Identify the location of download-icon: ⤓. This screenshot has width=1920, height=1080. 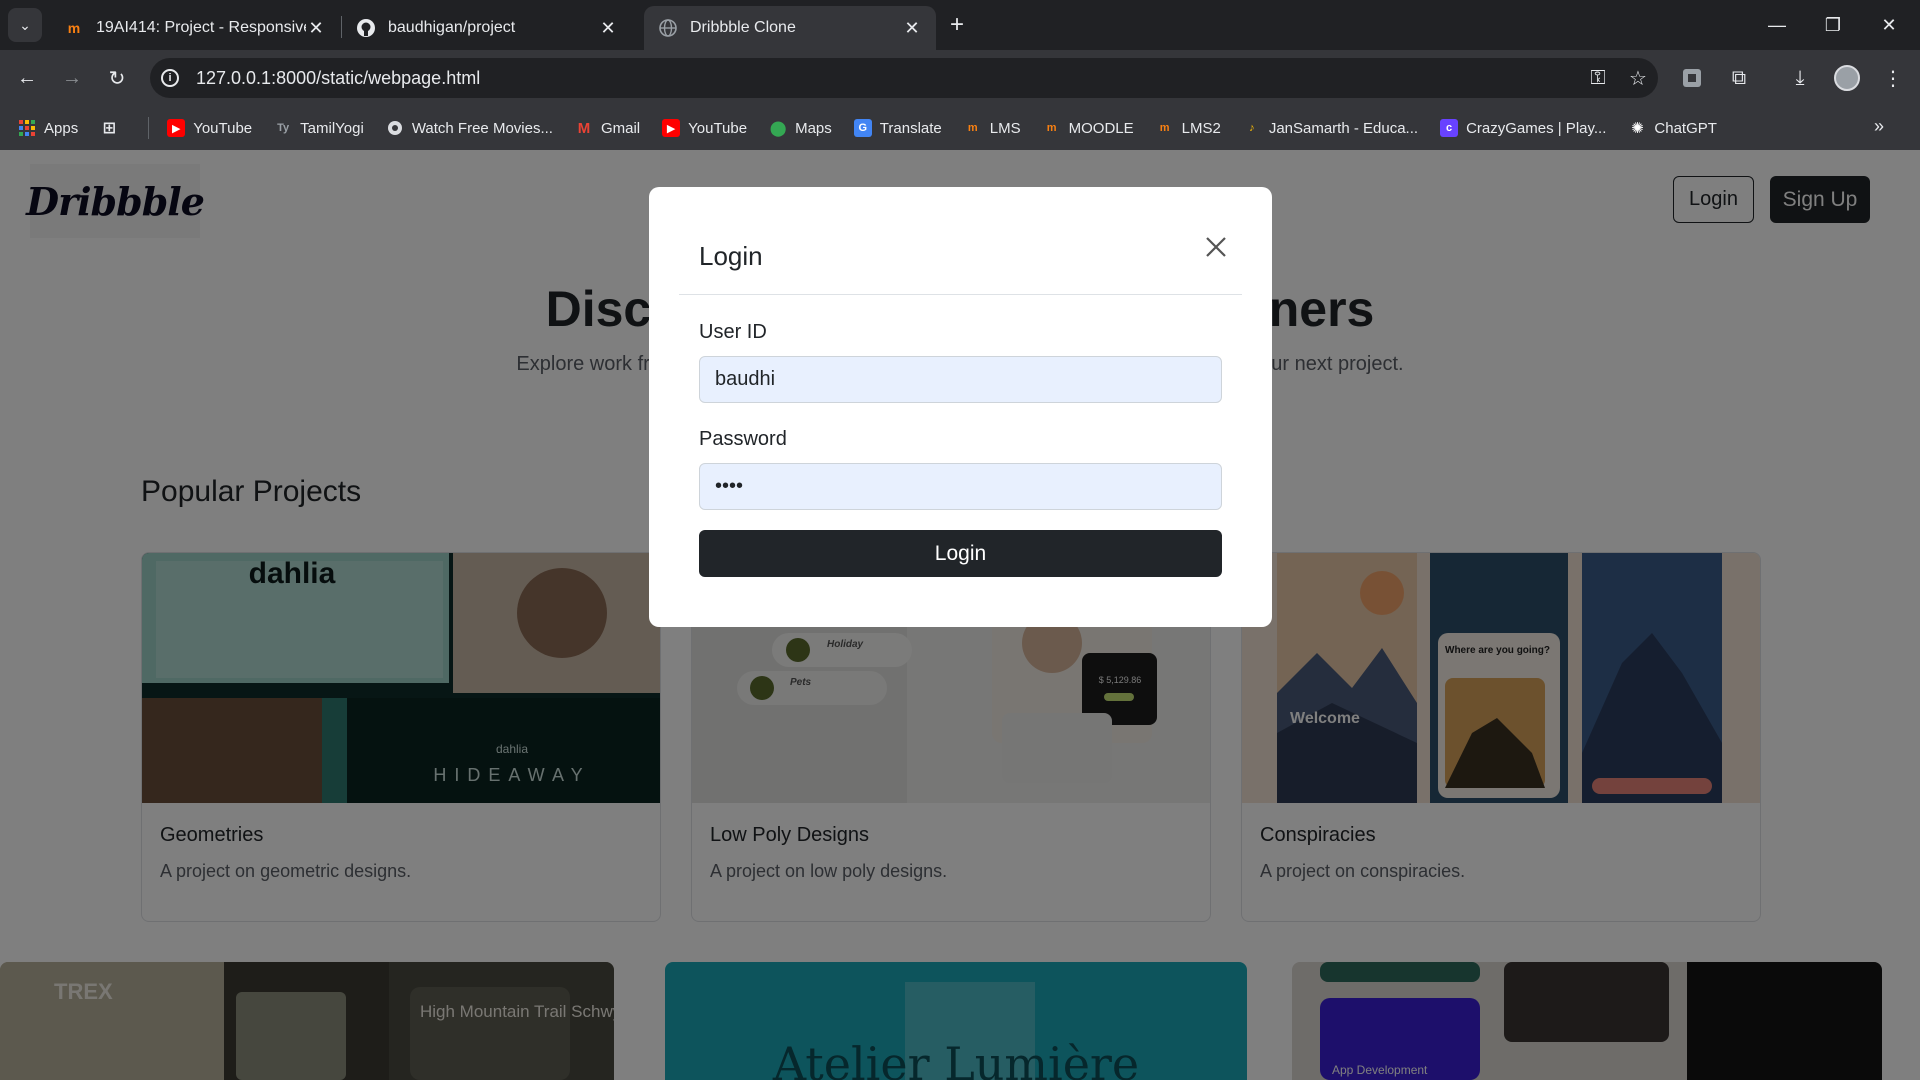
(1800, 78).